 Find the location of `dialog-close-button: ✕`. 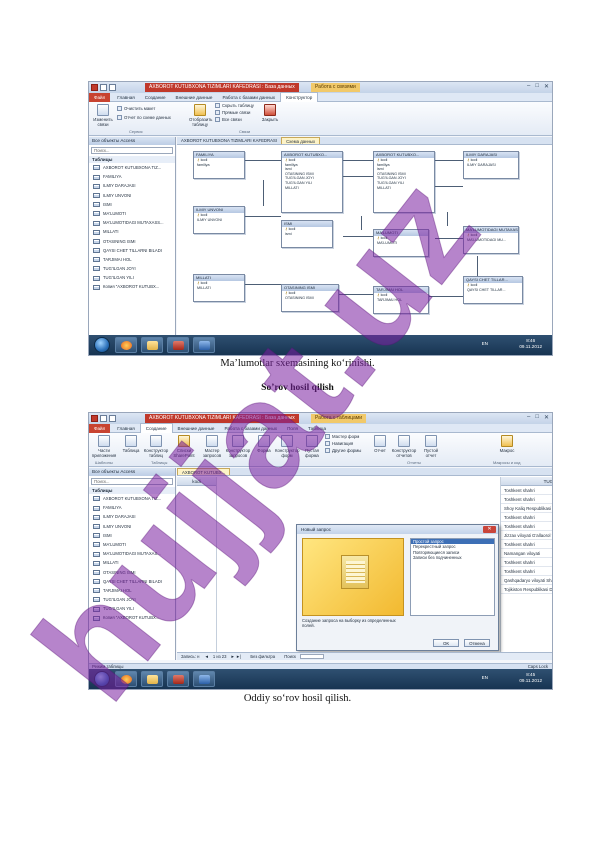

dialog-close-button: ✕ is located at coordinates (489, 529).